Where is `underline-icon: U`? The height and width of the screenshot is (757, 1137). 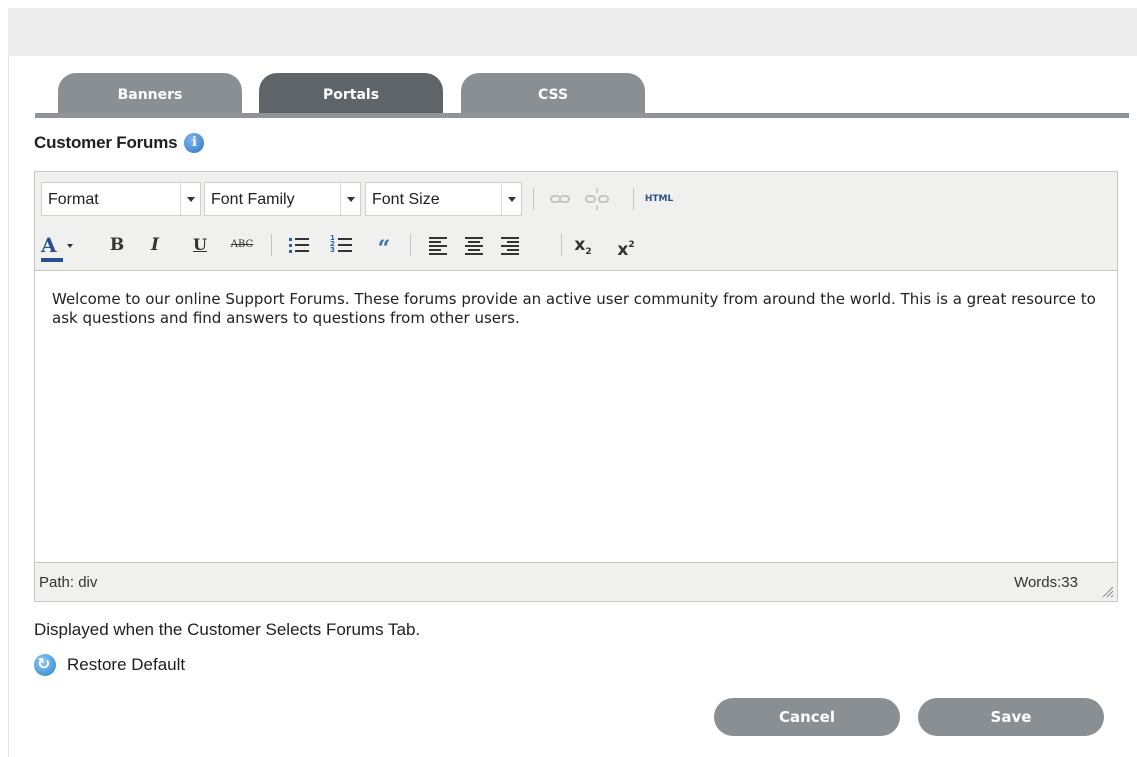 underline-icon: U is located at coordinates (200, 244).